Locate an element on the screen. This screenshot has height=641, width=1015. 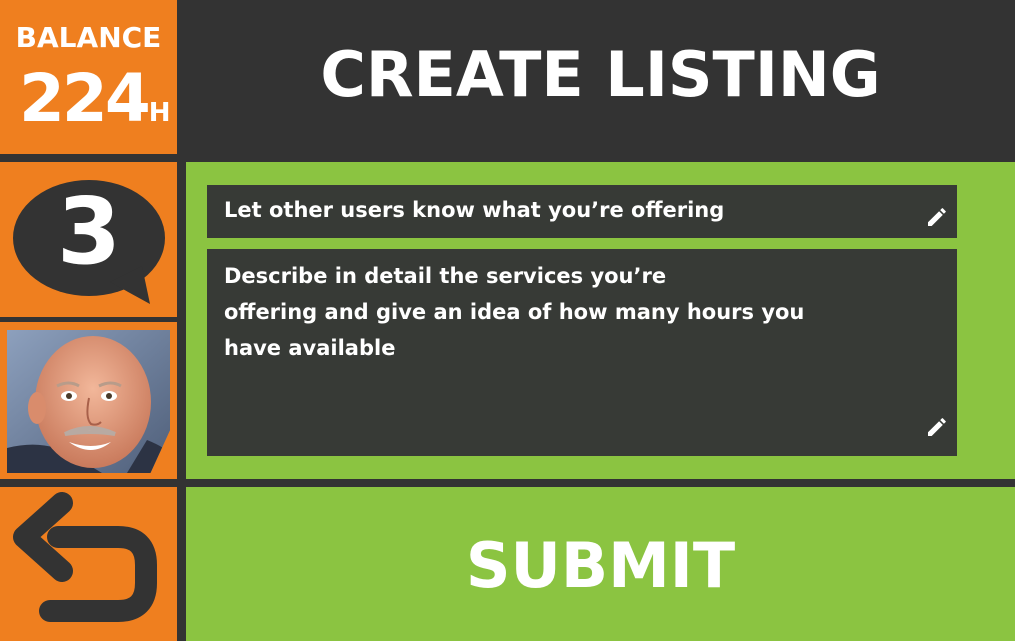
back-button is located at coordinates (88, 564).